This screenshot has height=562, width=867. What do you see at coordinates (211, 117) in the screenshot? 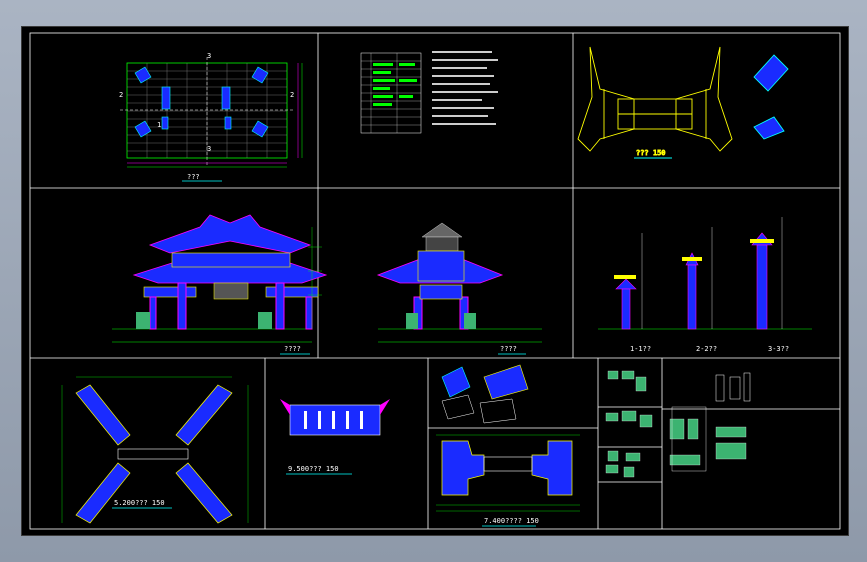
I see `floor-plan-panel: 3 3 2 2 1 ???` at bounding box center [211, 117].